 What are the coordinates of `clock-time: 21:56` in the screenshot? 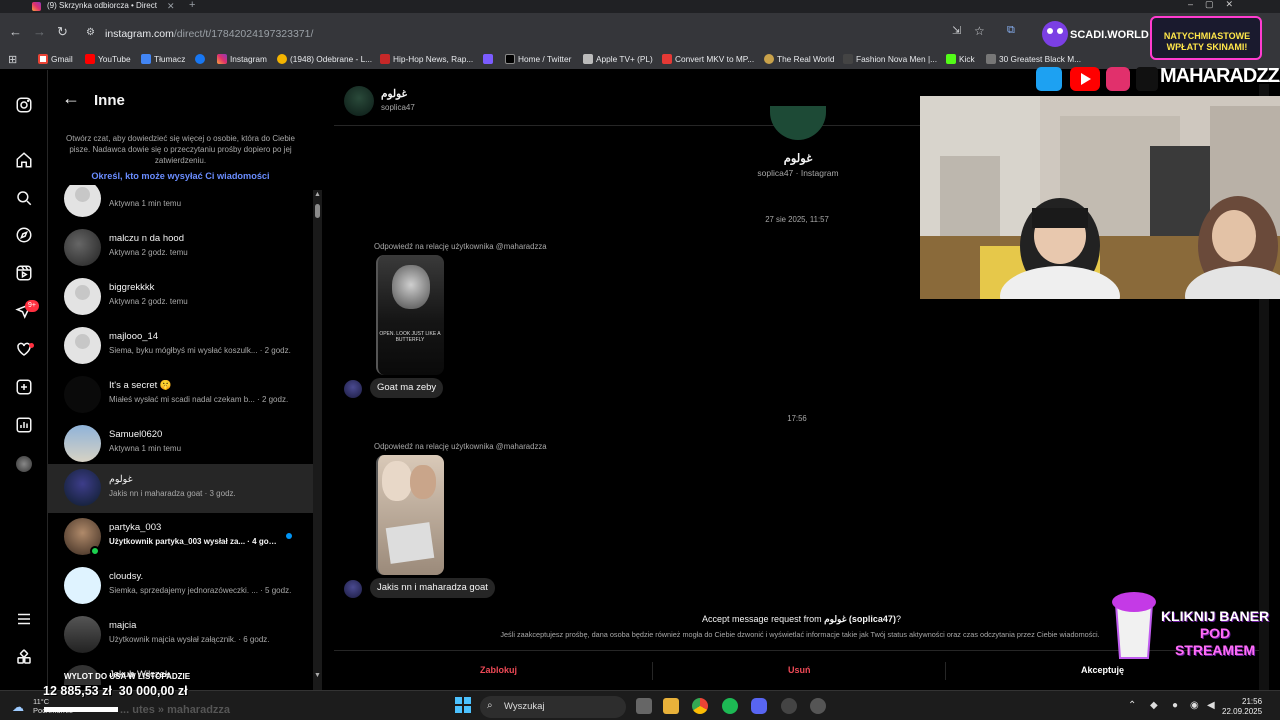 It's located at (1252, 701).